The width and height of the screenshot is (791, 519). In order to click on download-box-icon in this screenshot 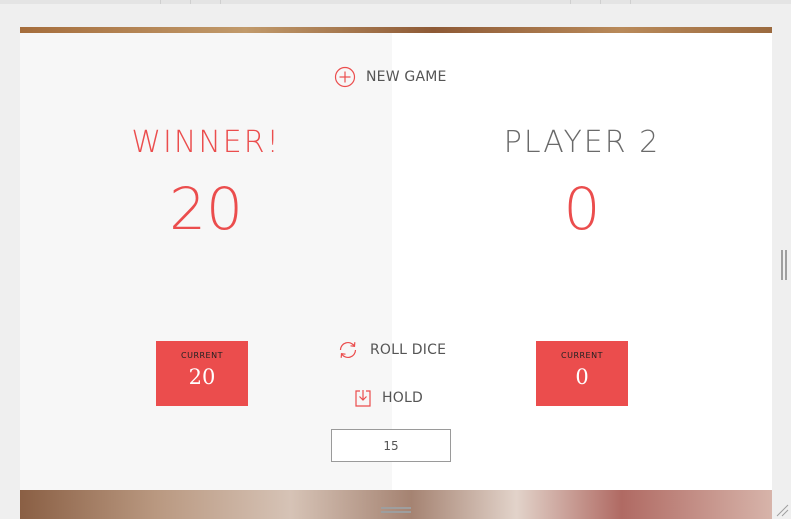, I will do `click(363, 398)`.